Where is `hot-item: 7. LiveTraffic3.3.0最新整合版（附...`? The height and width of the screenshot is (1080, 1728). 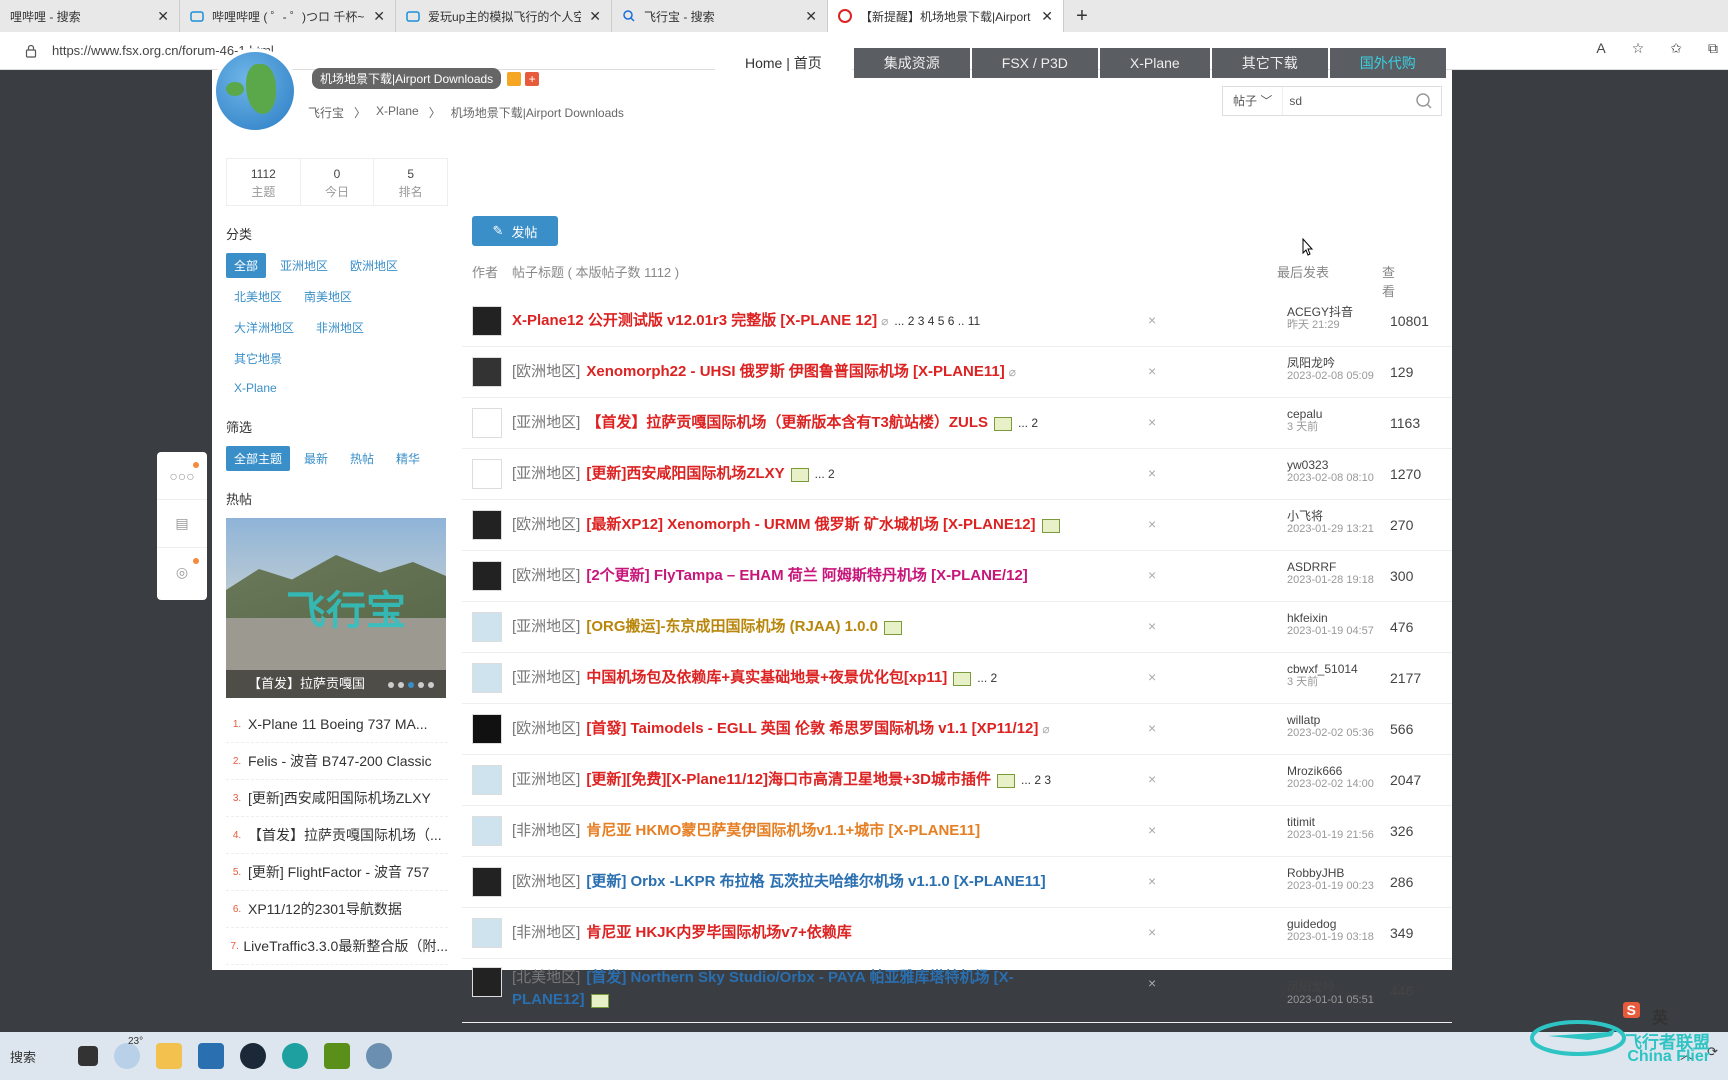
hot-item: 7. LiveTraffic3.3.0最新整合版（附... is located at coordinates (337, 946).